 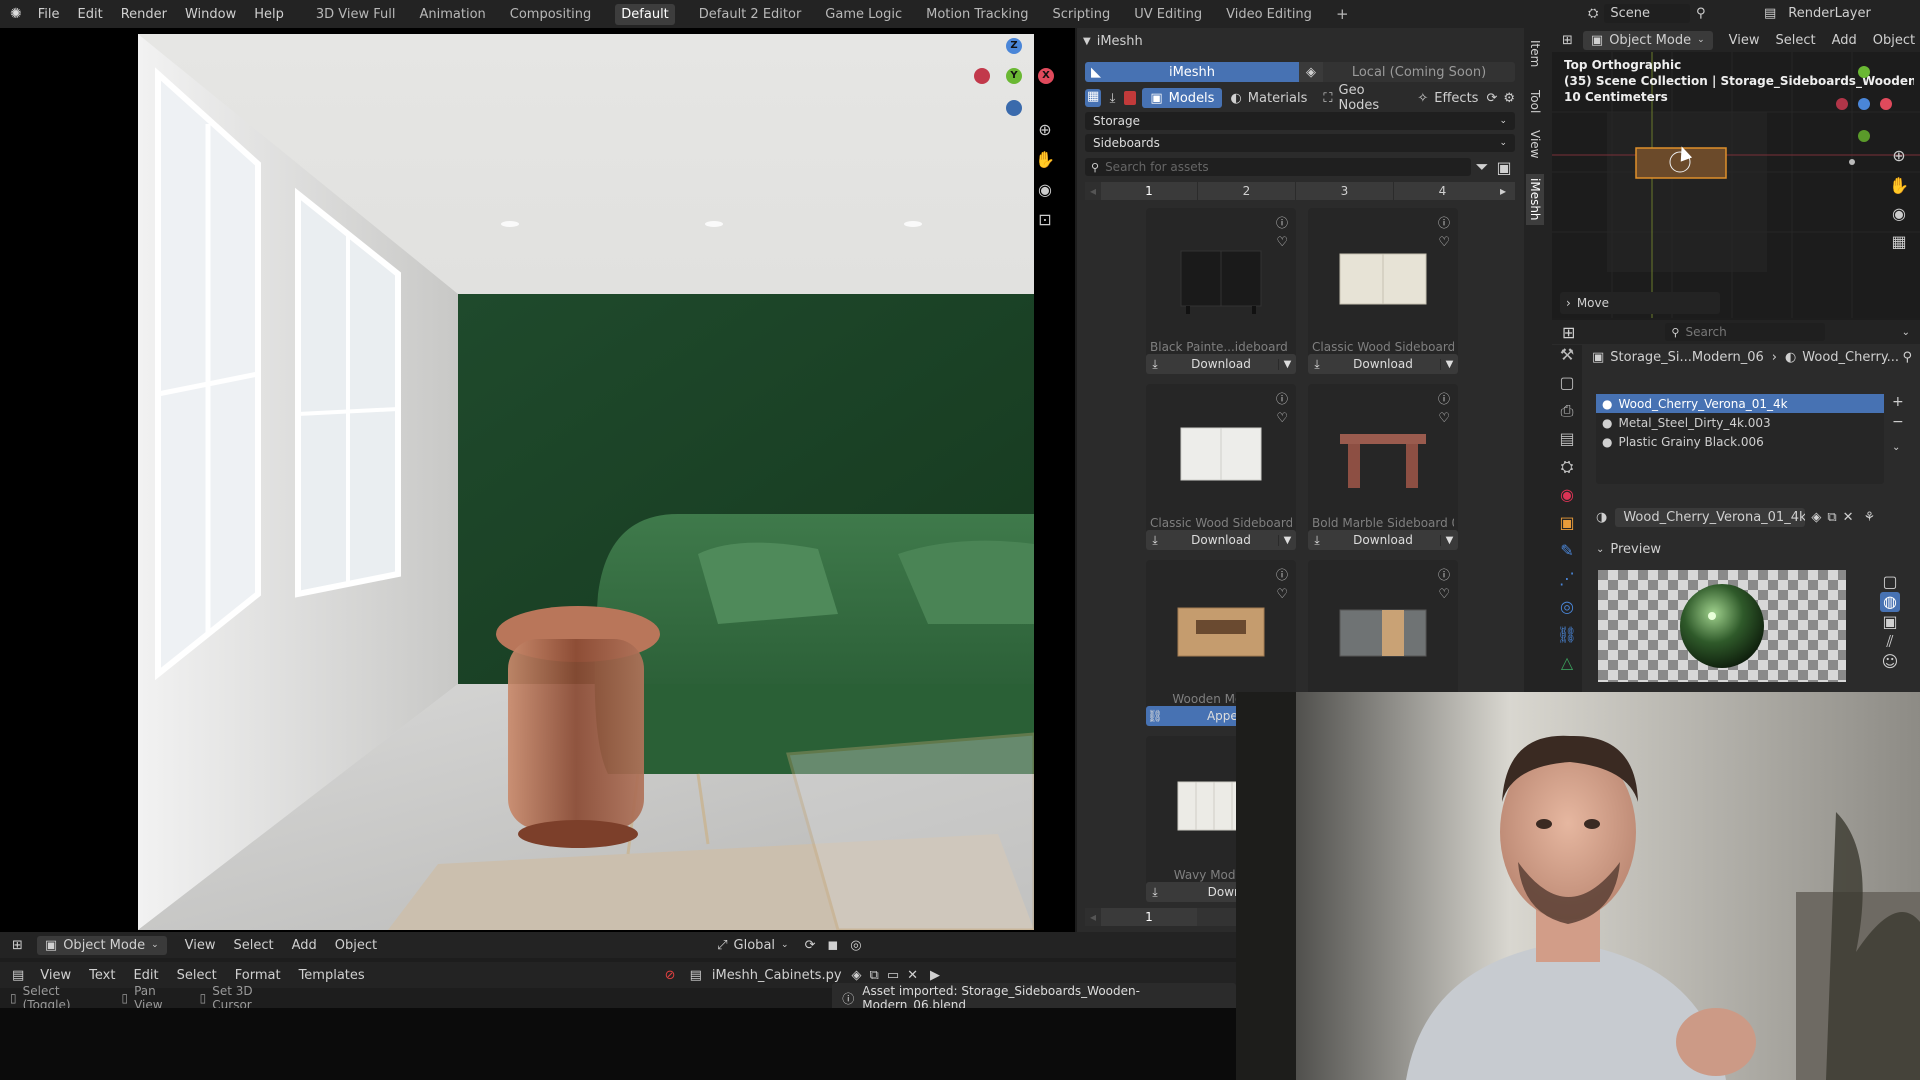 What do you see at coordinates (144, 14) in the screenshot?
I see `menu-render: Render` at bounding box center [144, 14].